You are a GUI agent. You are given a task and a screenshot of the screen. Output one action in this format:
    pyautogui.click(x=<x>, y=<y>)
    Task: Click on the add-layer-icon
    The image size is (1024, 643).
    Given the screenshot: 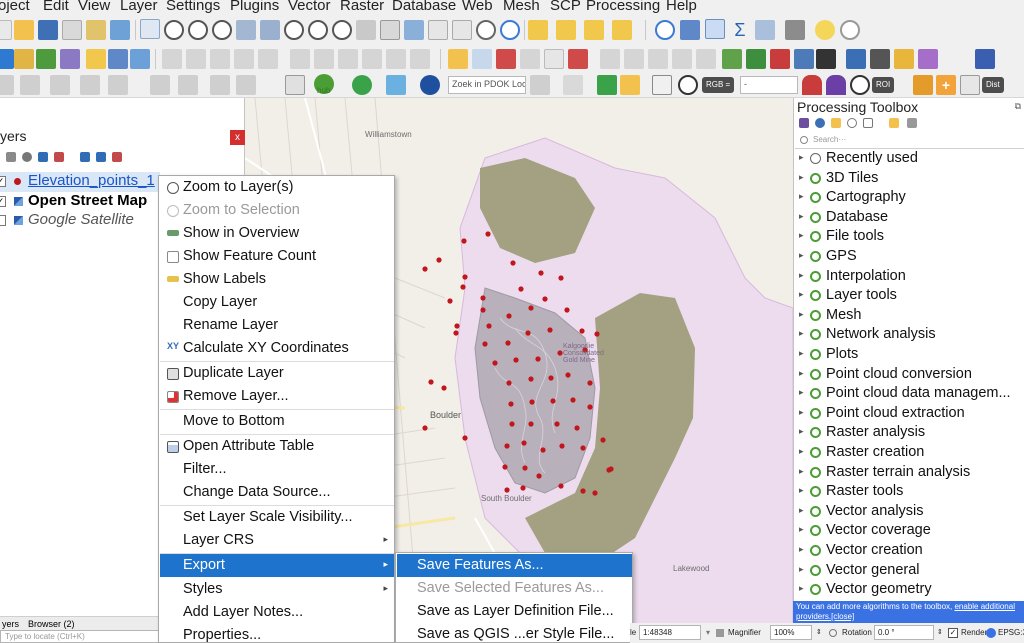 What is the action you would take?
    pyautogui.click(x=7, y=59)
    